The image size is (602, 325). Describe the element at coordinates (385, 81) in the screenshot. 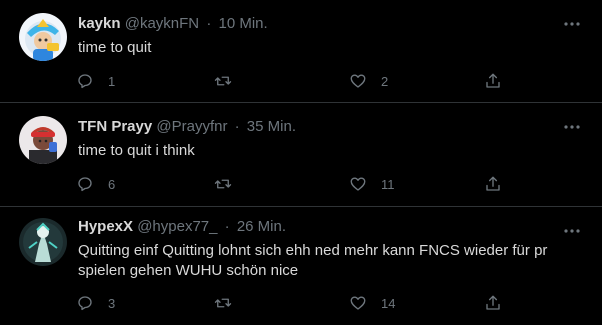

I see `like-count: 2` at that location.